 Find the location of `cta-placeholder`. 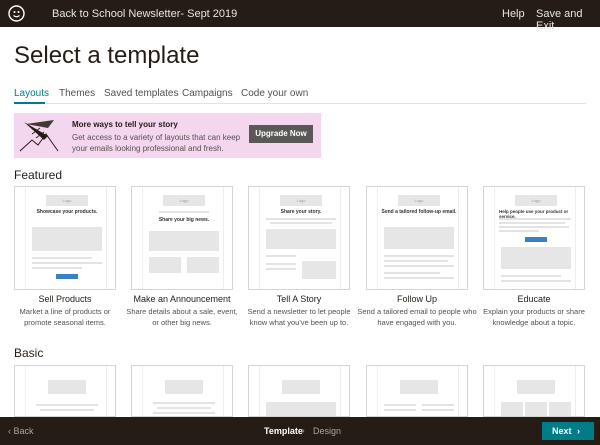

cta-placeholder is located at coordinates (67, 276).